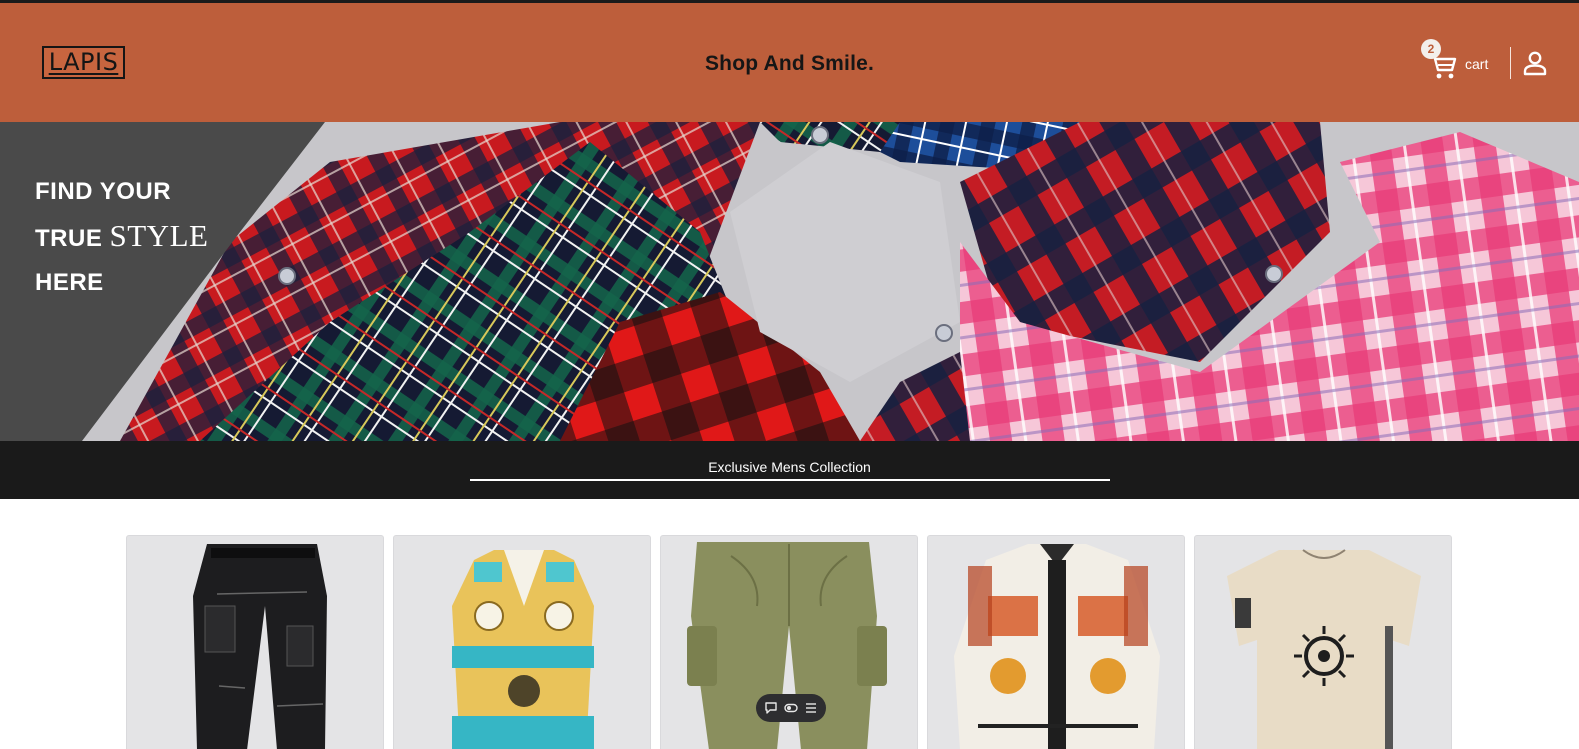 The image size is (1579, 749). I want to click on collection-title: Exclusive Mens Collection, so click(789, 467).